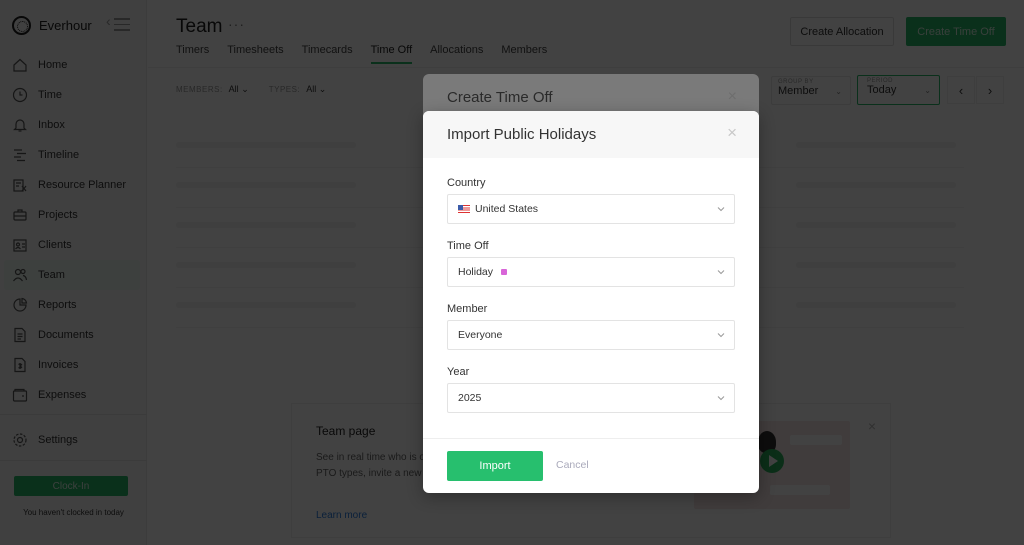 This screenshot has height=545, width=1024. What do you see at coordinates (591, 335) in the screenshot?
I see `member-select: Everyone` at bounding box center [591, 335].